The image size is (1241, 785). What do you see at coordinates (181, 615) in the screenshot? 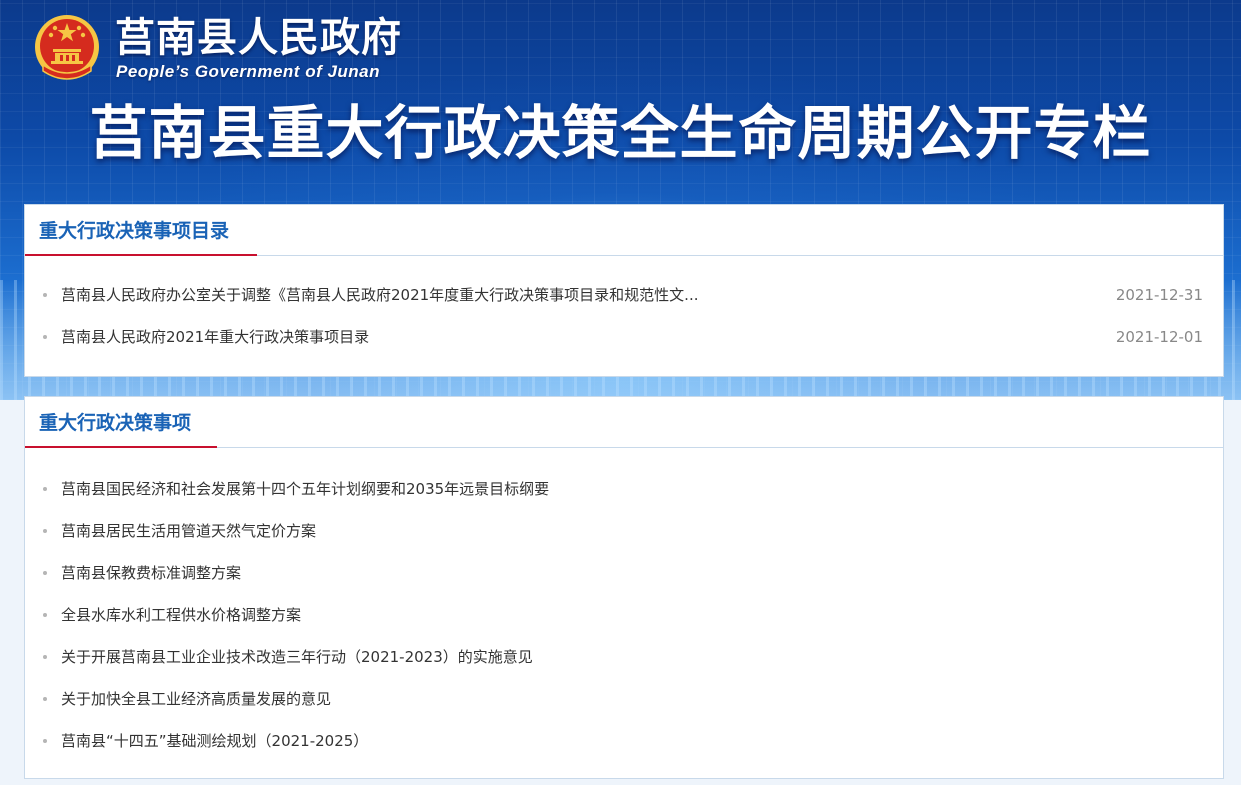
I see `item-link: 全县水库水利工程供水价格调整方案` at bounding box center [181, 615].